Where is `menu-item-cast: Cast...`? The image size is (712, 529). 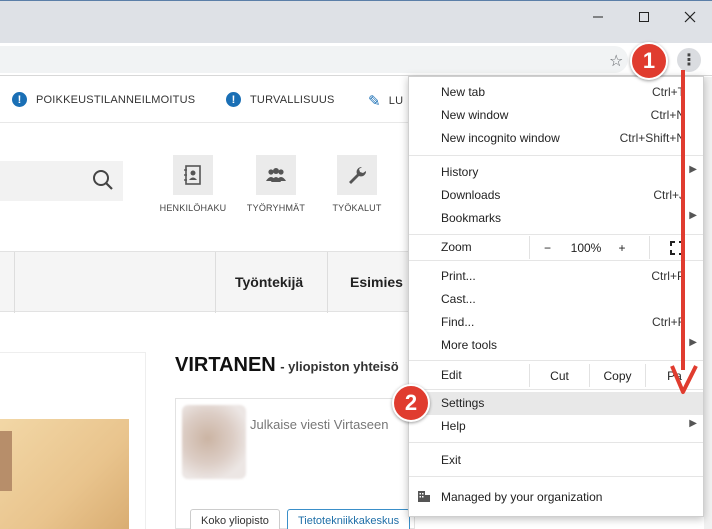 menu-item-cast: Cast... is located at coordinates (556, 299).